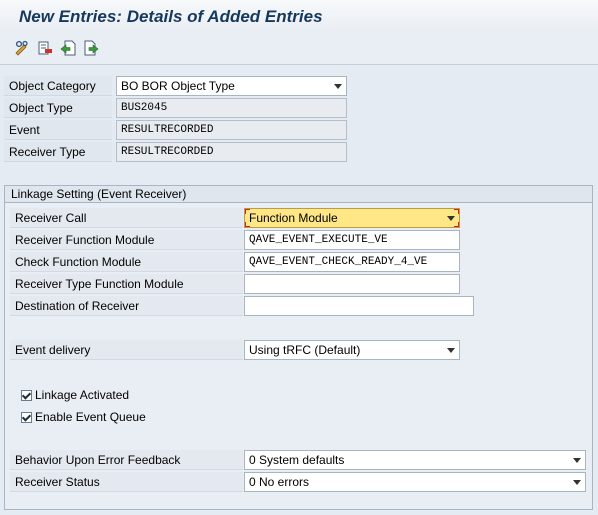 This screenshot has width=598, height=515. Describe the element at coordinates (298, 194) in the screenshot. I see `linkage-group-title: Linkage Setting (Event Receiver)` at that location.